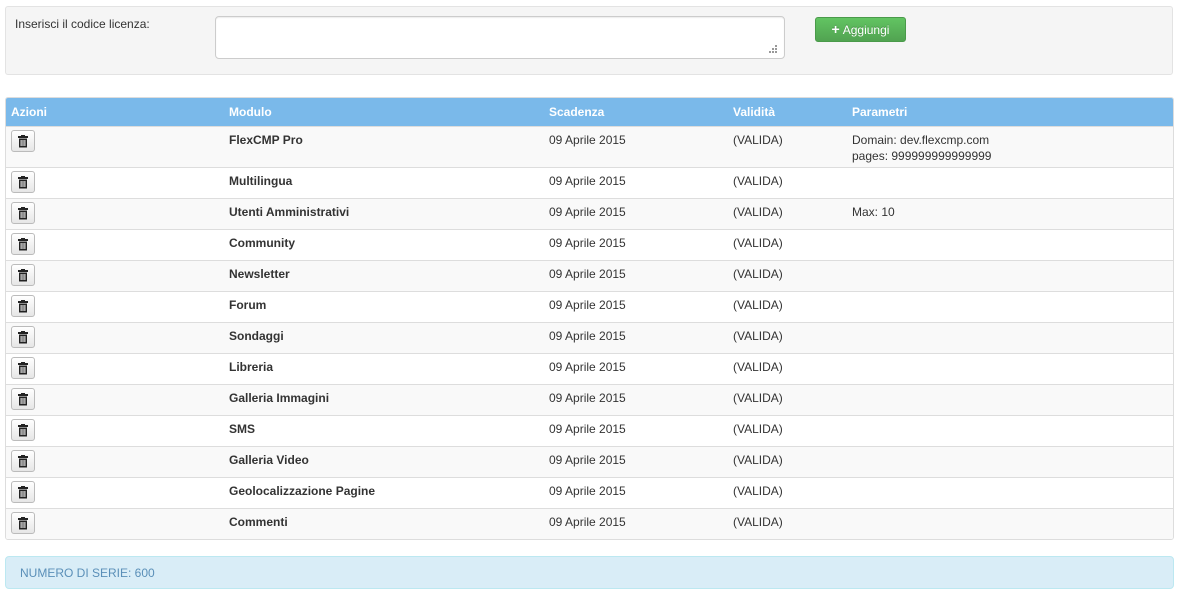 The height and width of the screenshot is (593, 1180). I want to click on resize-grip-icon, so click(772, 50).